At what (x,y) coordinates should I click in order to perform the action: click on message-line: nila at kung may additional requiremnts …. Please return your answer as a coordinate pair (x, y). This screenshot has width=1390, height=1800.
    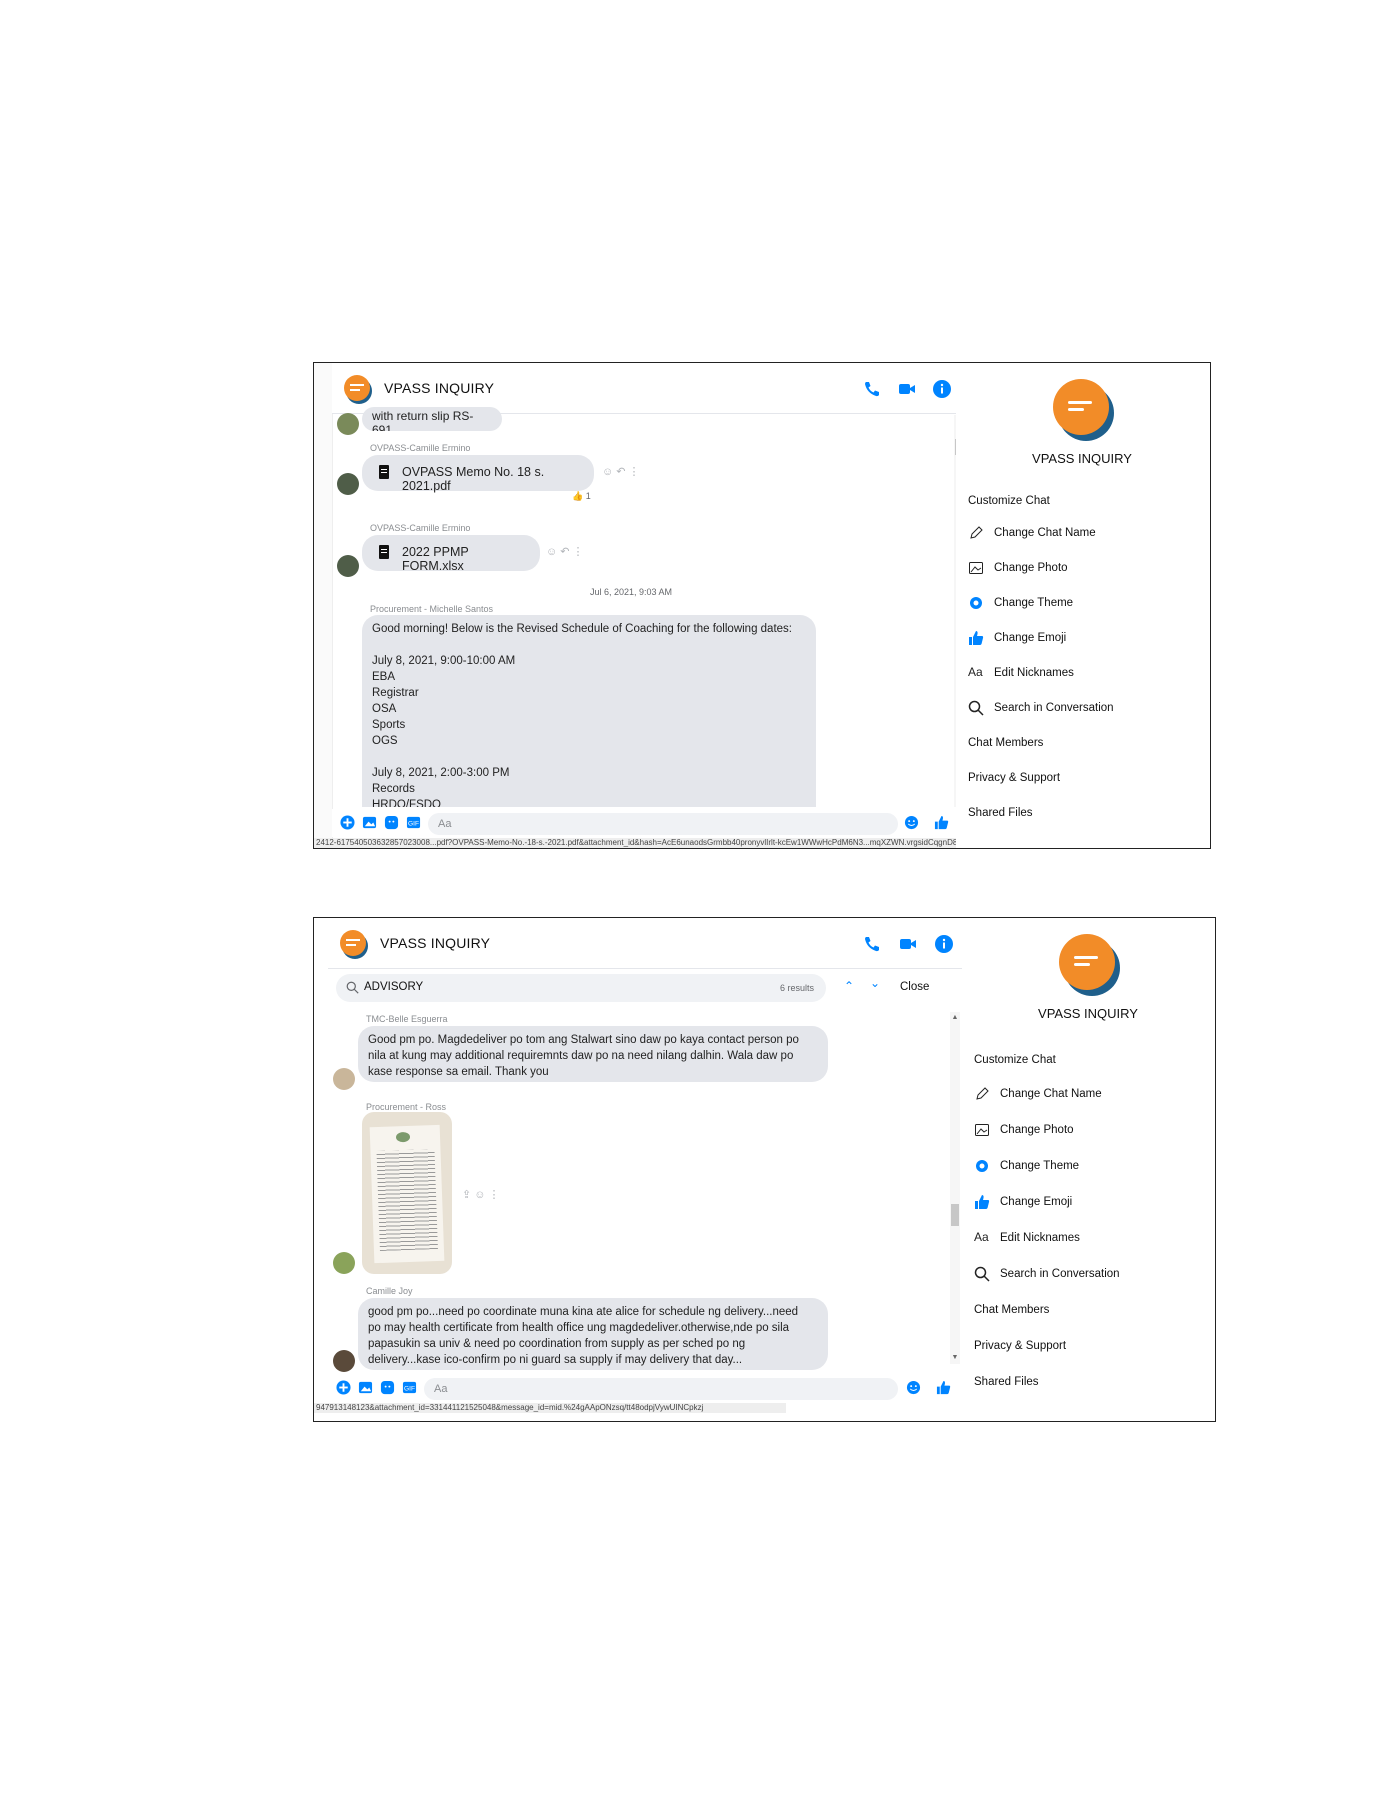
    Looking at the image, I should click on (581, 1056).